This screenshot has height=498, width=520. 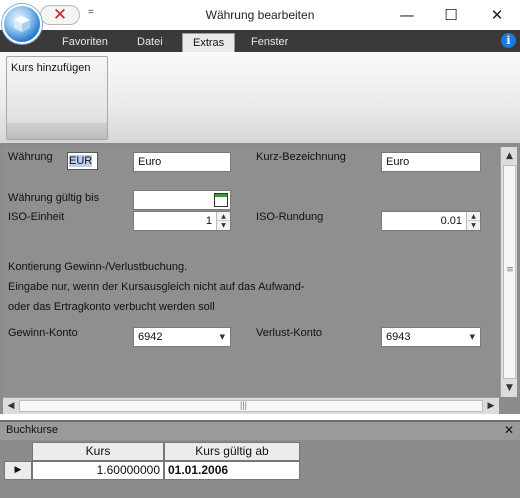 What do you see at coordinates (209, 42) in the screenshot?
I see `tab-extras: Extras` at bounding box center [209, 42].